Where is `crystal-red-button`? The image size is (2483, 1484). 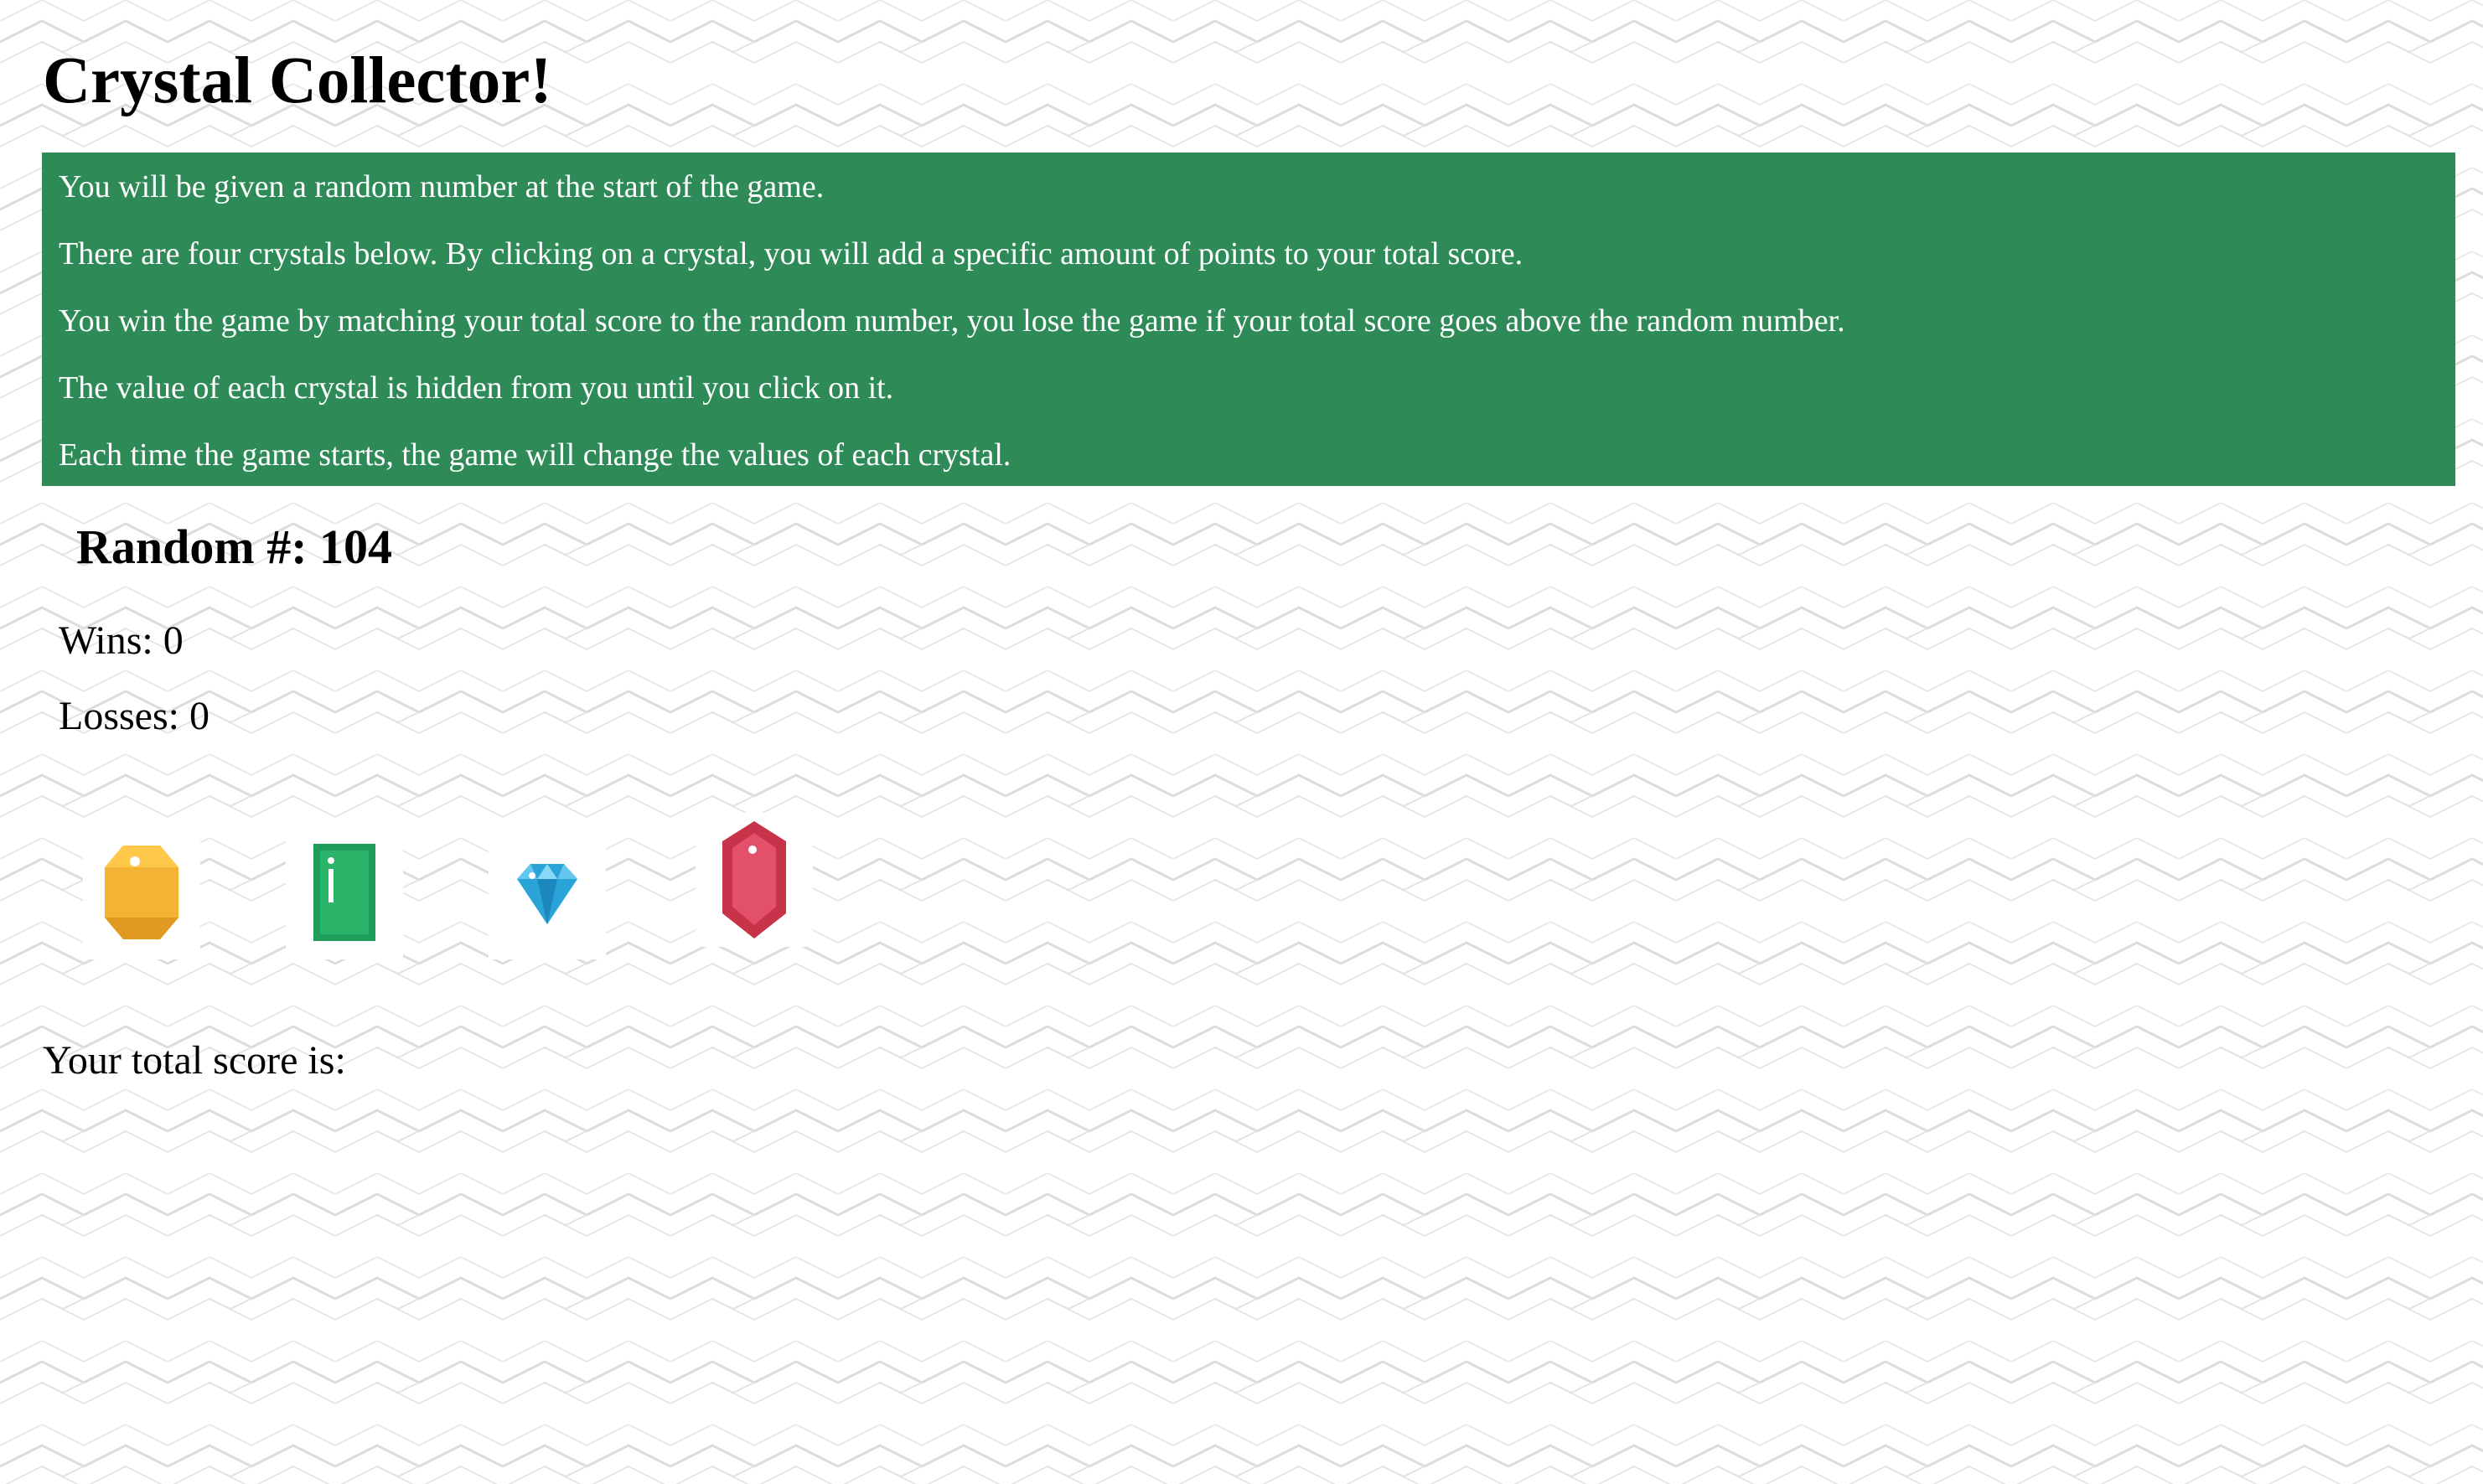 crystal-red-button is located at coordinates (755, 880).